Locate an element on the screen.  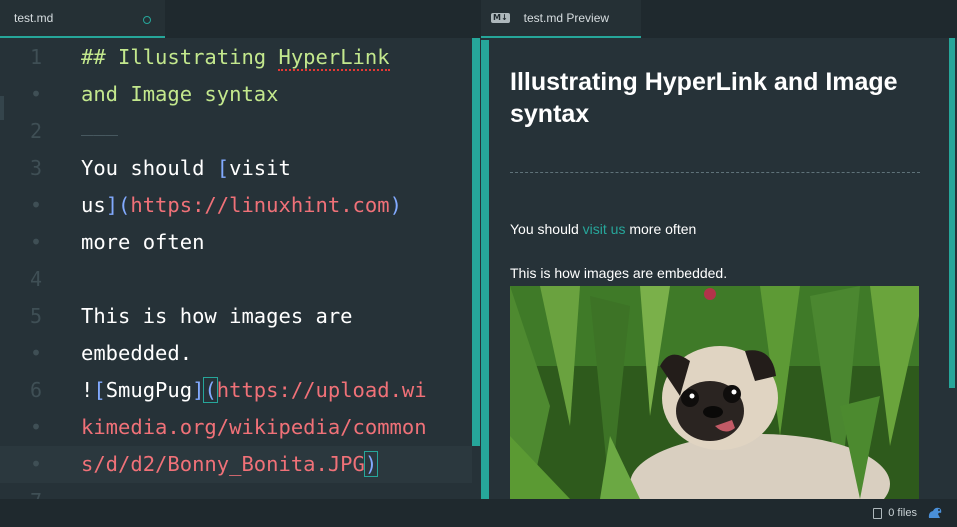
file-icon is located at coordinates (878, 513).